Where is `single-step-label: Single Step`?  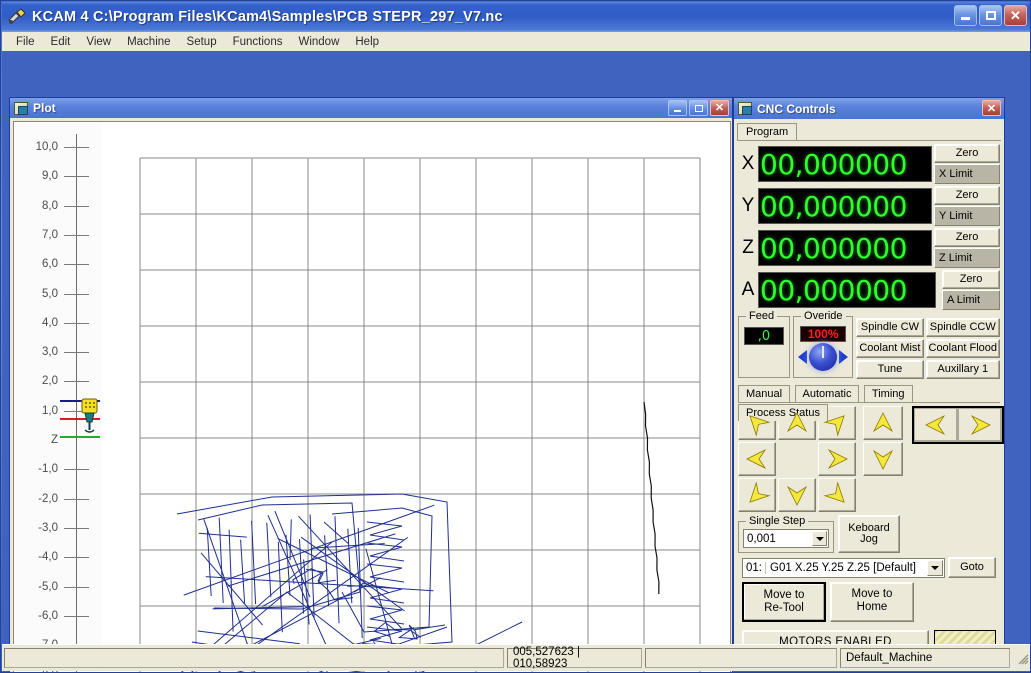
single-step-label: Single Step is located at coordinates (777, 521).